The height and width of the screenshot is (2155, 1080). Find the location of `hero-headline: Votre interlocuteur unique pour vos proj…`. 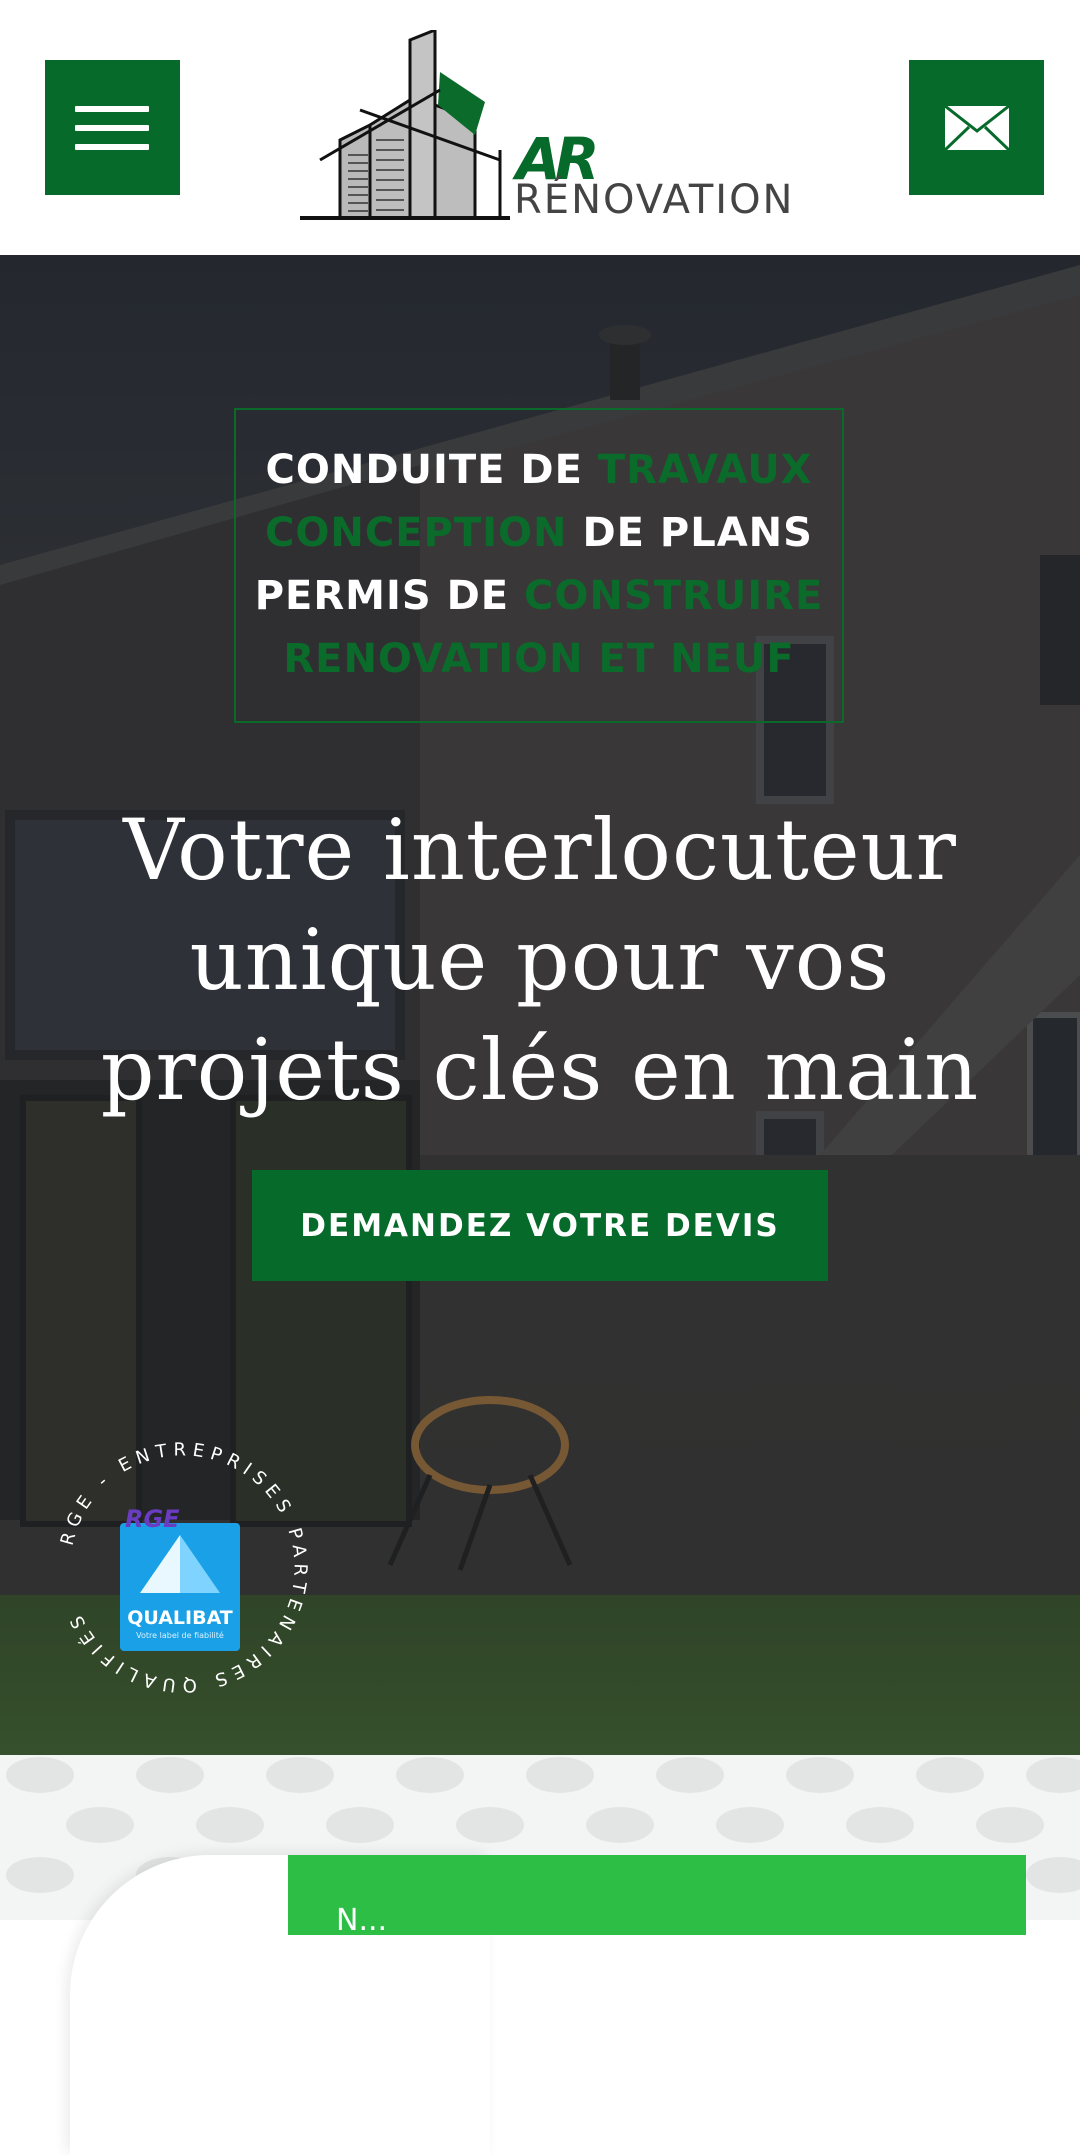

hero-headline: Votre interlocuteur unique pour vos proj… is located at coordinates (540, 960).